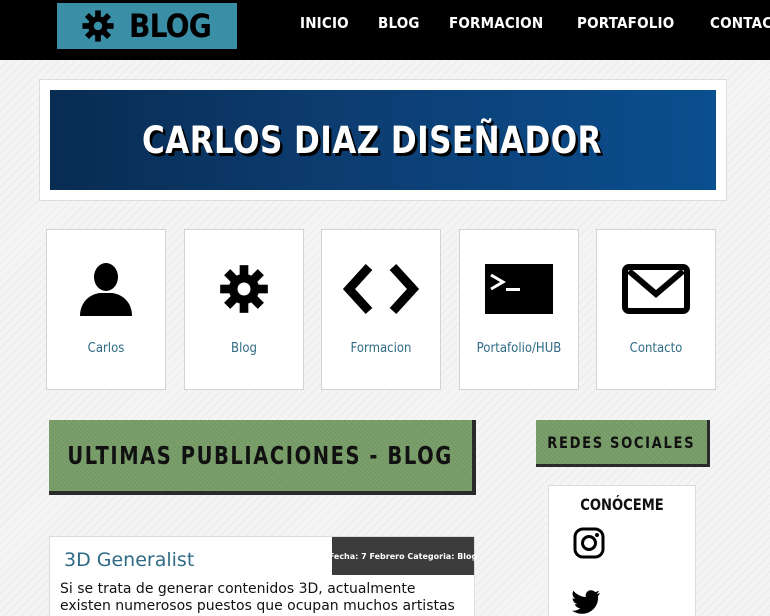 This screenshot has height=616, width=770. Describe the element at coordinates (519, 289) in the screenshot. I see `terminal-icon` at that location.